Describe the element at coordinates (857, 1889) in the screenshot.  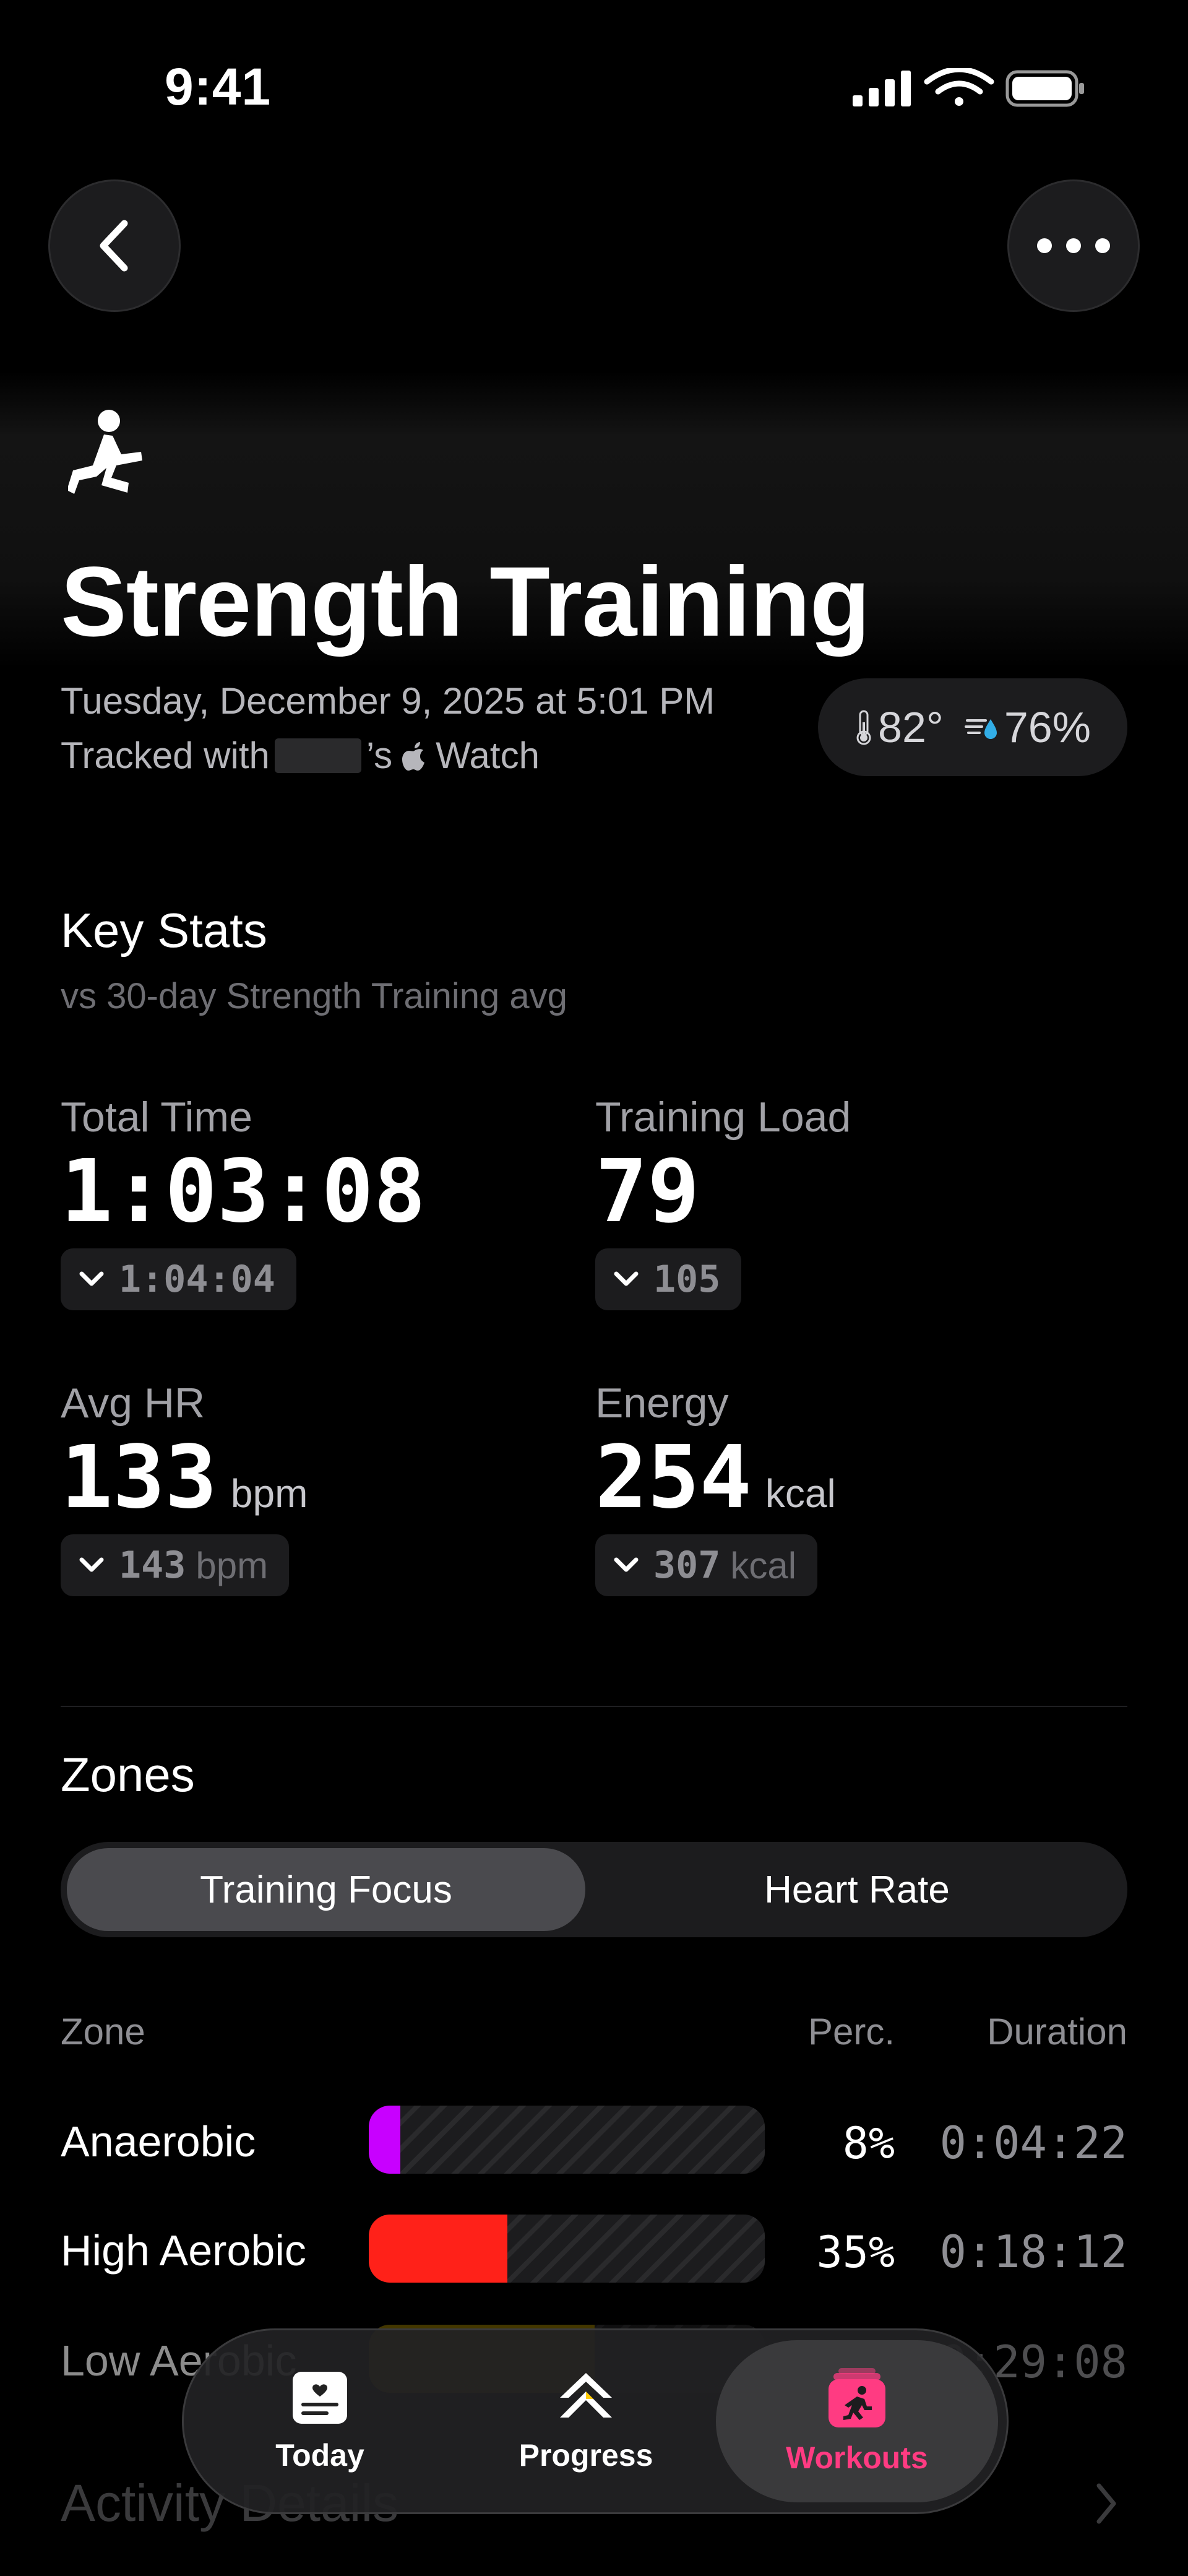
I see `segment-heart-rate: Heart Rate` at that location.